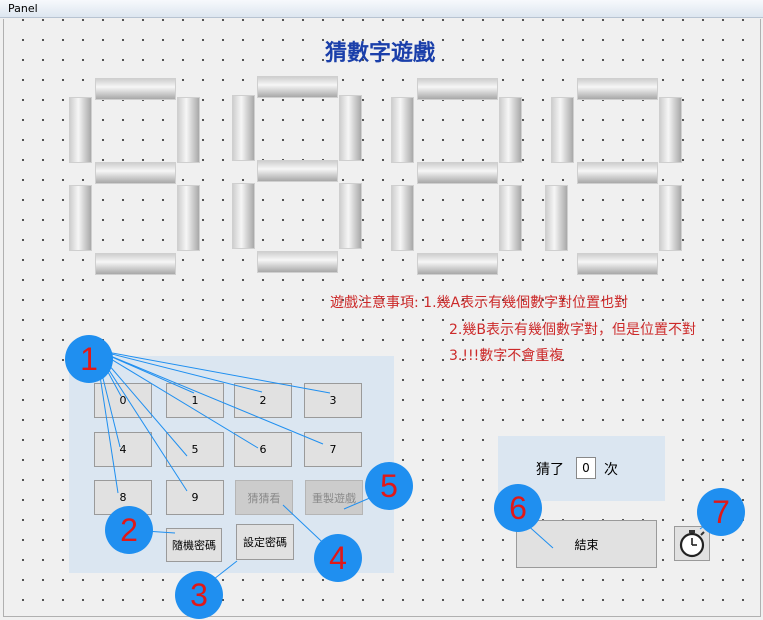 The image size is (763, 620). I want to click on key-1-button: 1, so click(195, 400).